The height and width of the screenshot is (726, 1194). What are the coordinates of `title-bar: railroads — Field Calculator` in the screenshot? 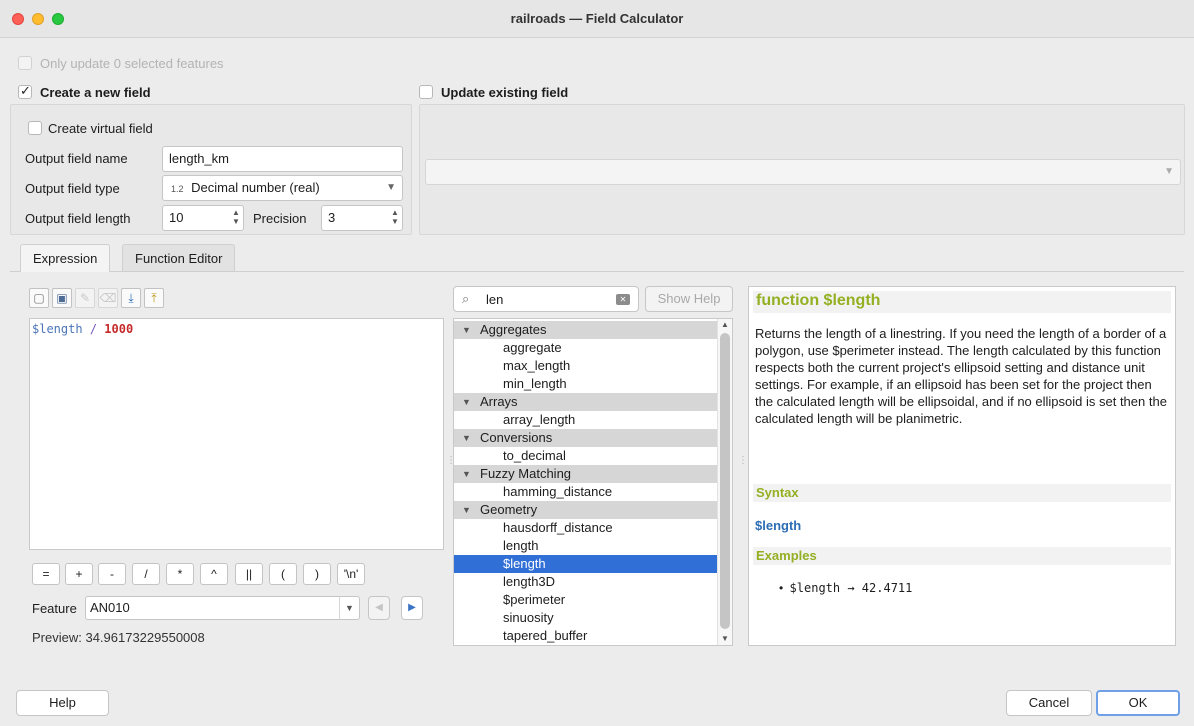 It's located at (597, 19).